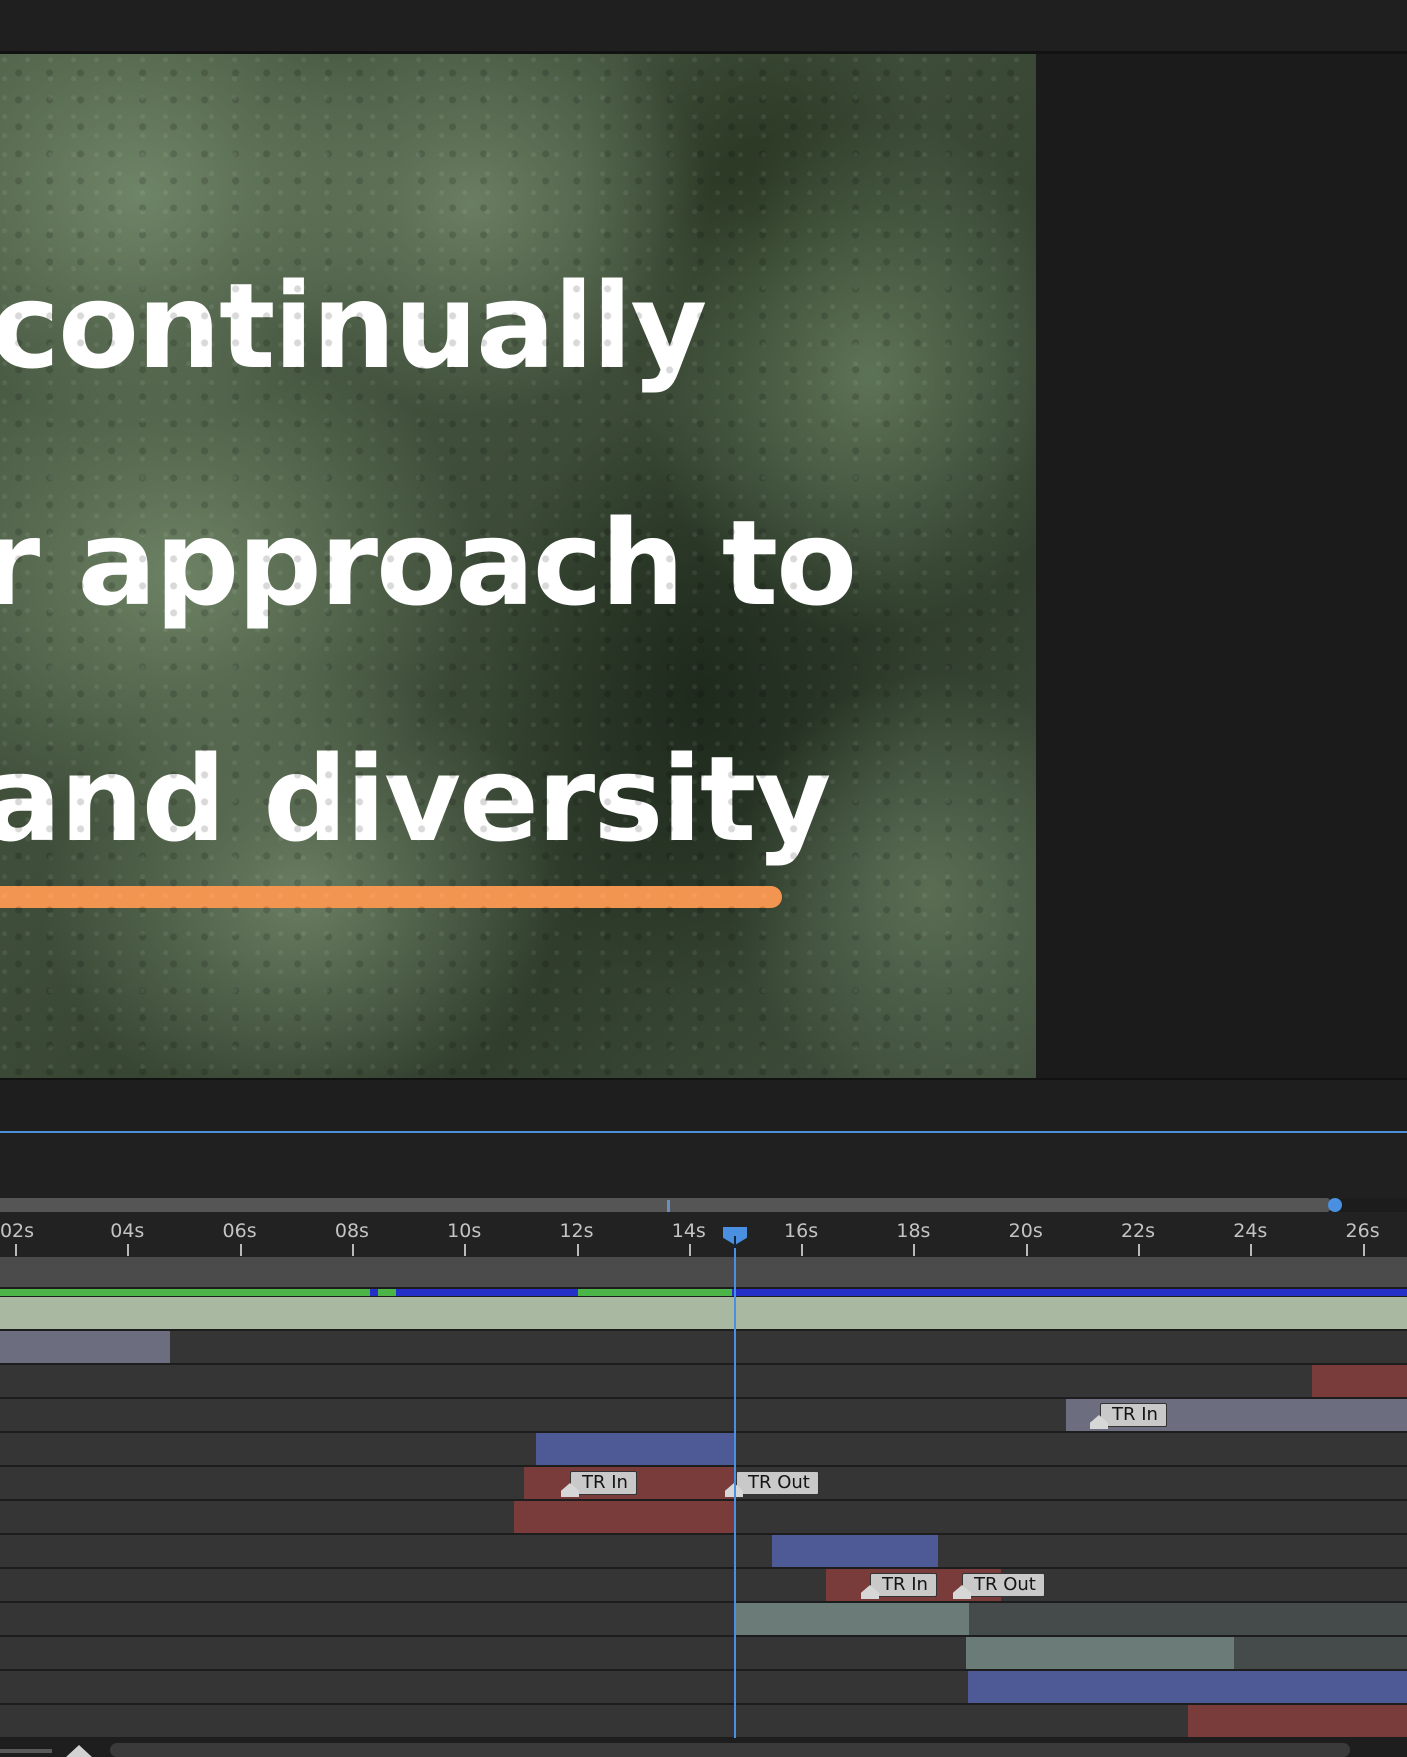  I want to click on orange-underline, so click(391, 897).